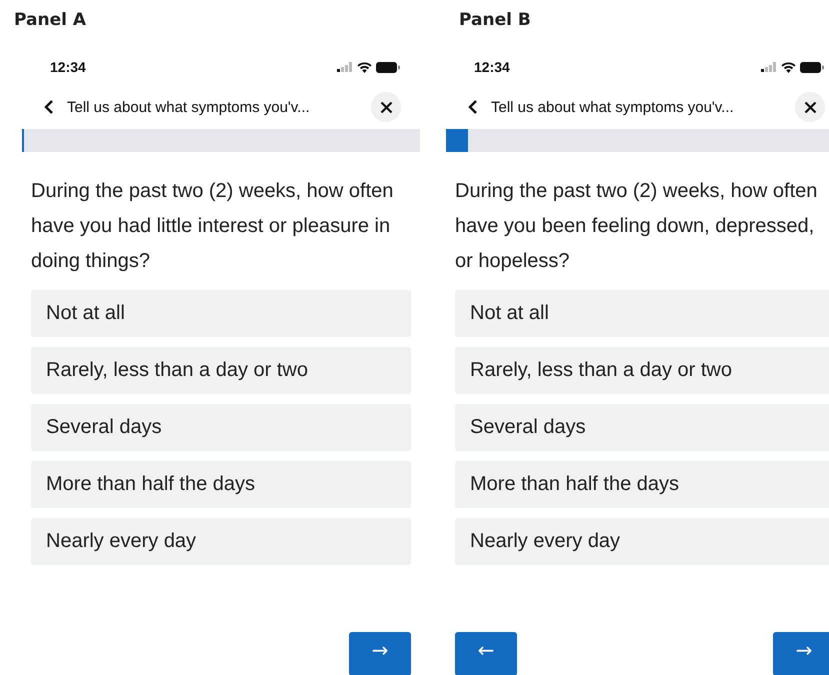  What do you see at coordinates (50, 20) in the screenshot?
I see `panel-title: Panel A` at bounding box center [50, 20].